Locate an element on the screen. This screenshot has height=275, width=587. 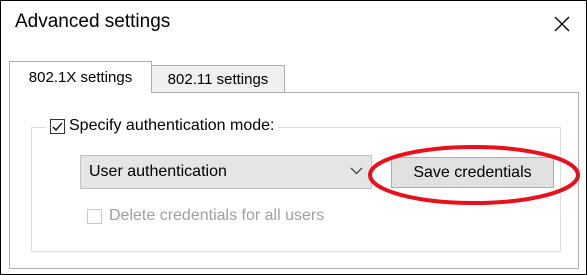
delete-credentials-checkbox is located at coordinates (94, 216).